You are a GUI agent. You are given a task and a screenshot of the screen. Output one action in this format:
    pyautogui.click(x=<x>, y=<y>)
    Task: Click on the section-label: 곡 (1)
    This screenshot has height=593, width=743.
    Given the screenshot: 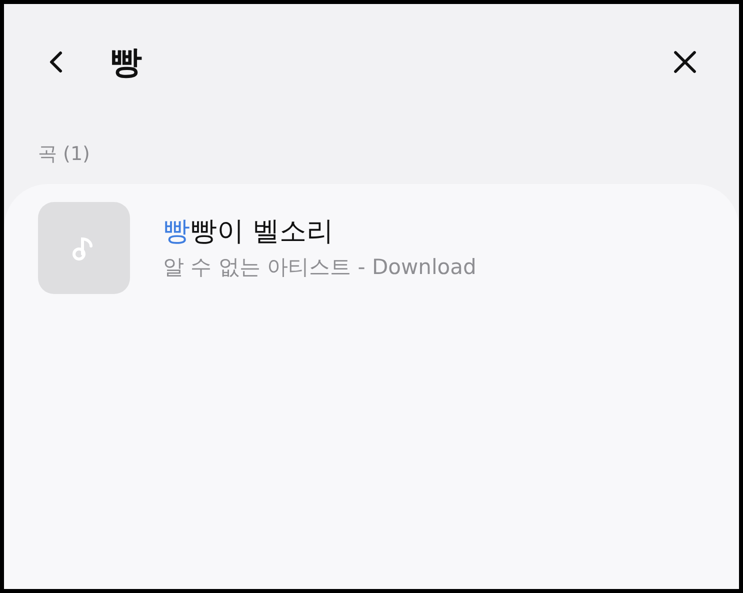 What is the action you would take?
    pyautogui.click(x=64, y=154)
    